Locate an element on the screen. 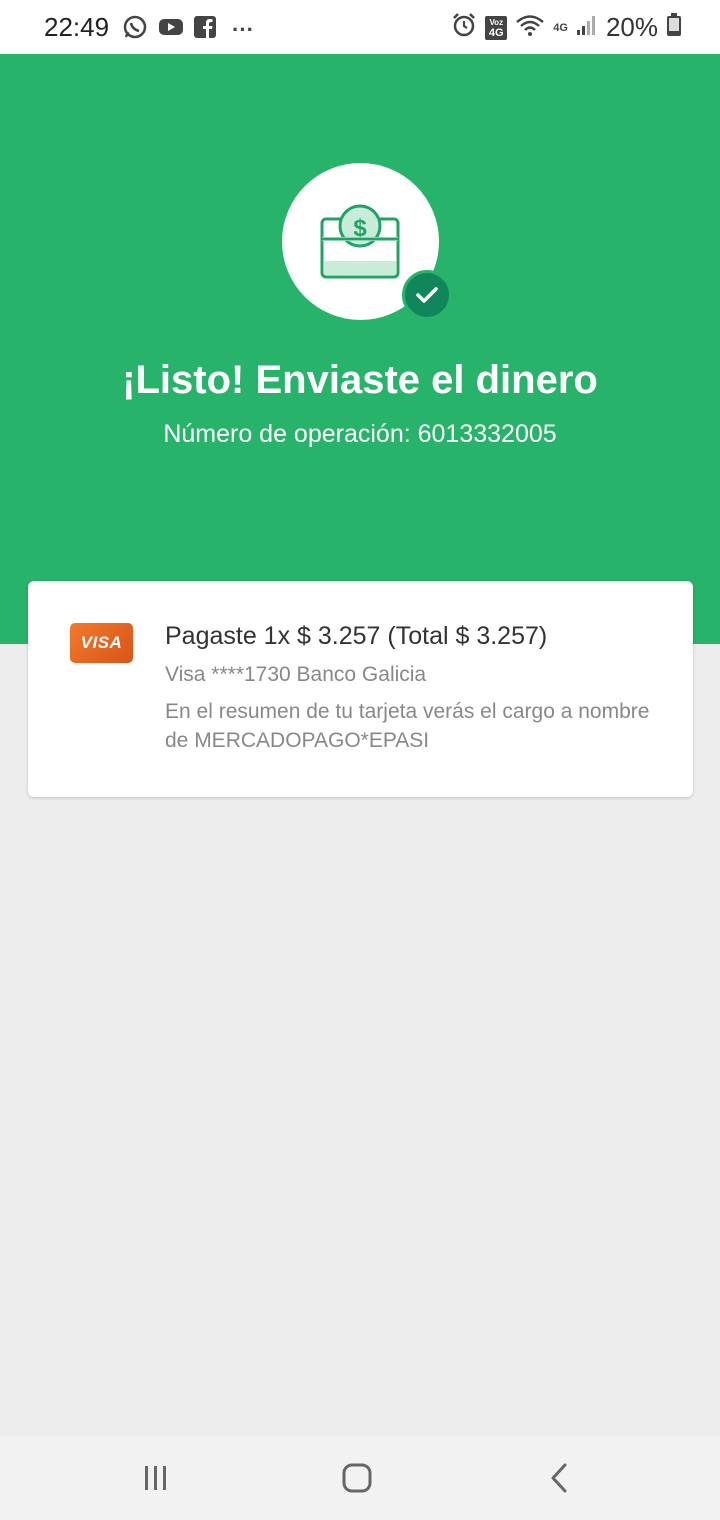 Image resolution: width=720 pixels, height=1520 pixels. alarm-icon is located at coordinates (464, 27).